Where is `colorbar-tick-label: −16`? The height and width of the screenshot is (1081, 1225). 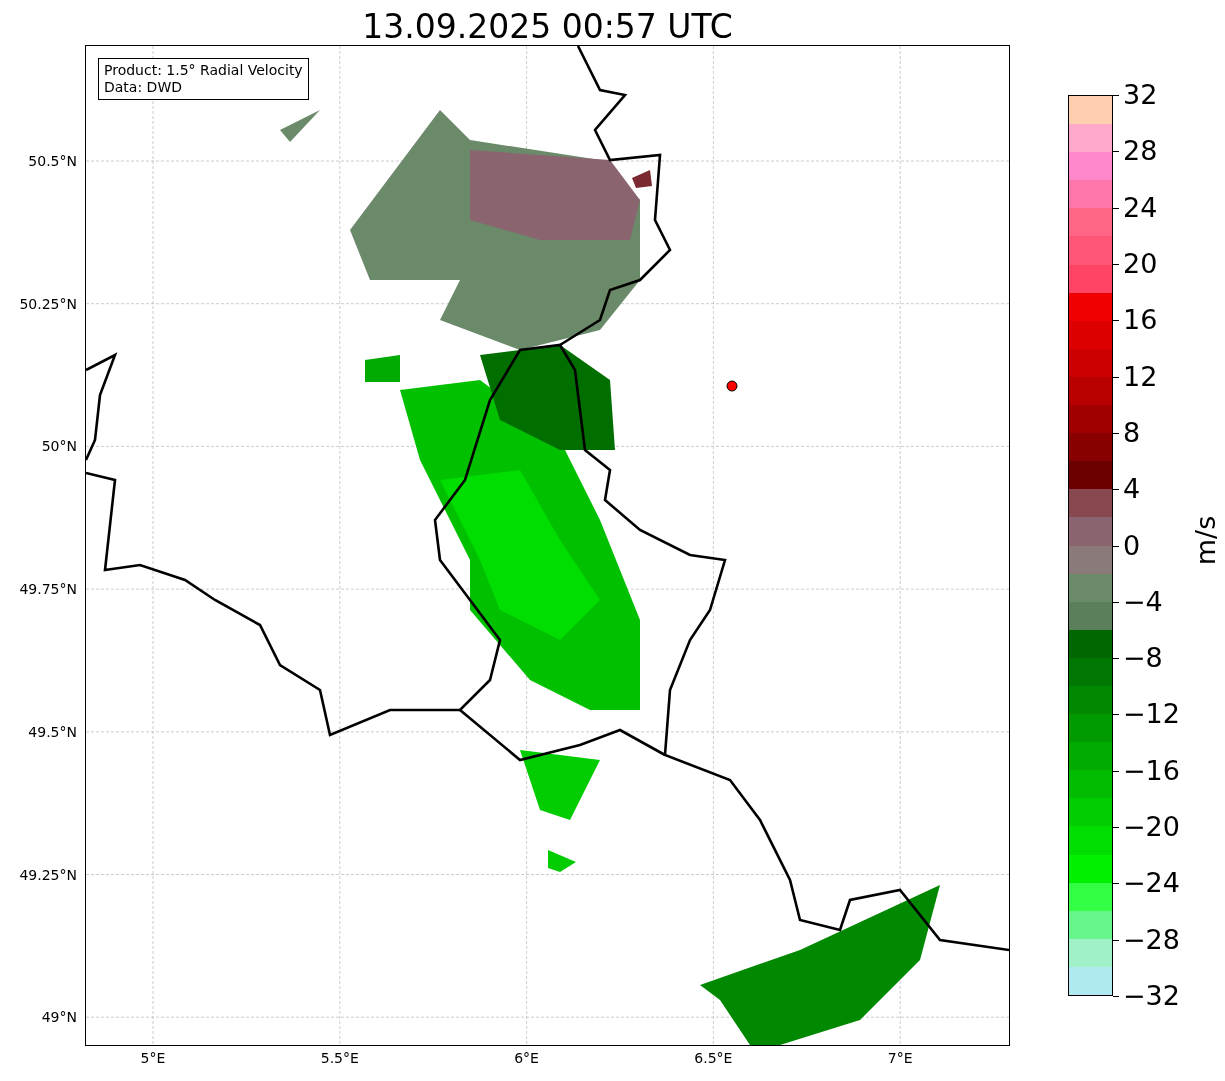
colorbar-tick-label: −16 is located at coordinates (1151, 770).